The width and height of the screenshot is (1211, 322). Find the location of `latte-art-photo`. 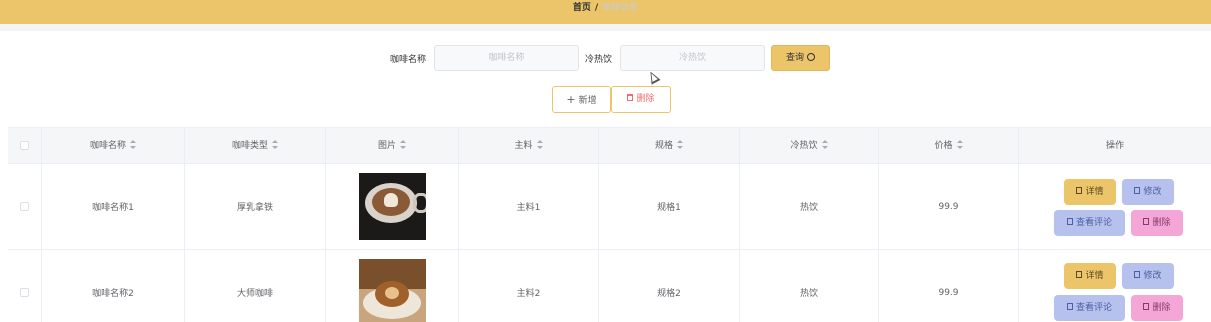

latte-art-photo is located at coordinates (392, 206).